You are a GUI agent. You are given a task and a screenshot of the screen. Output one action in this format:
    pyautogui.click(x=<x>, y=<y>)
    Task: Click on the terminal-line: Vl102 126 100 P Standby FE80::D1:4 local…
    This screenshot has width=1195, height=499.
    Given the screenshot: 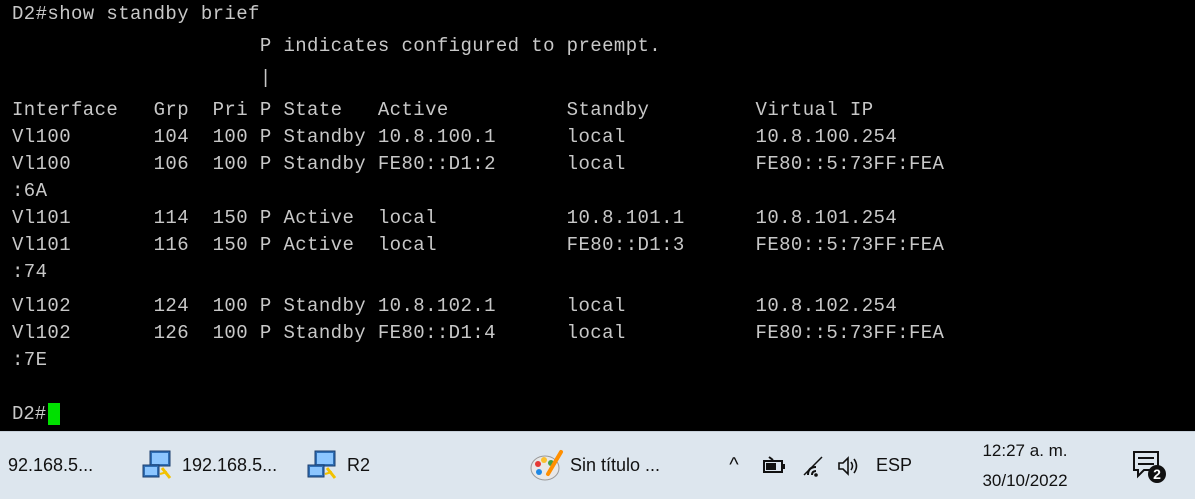 What is the action you would take?
    pyautogui.click(x=478, y=333)
    